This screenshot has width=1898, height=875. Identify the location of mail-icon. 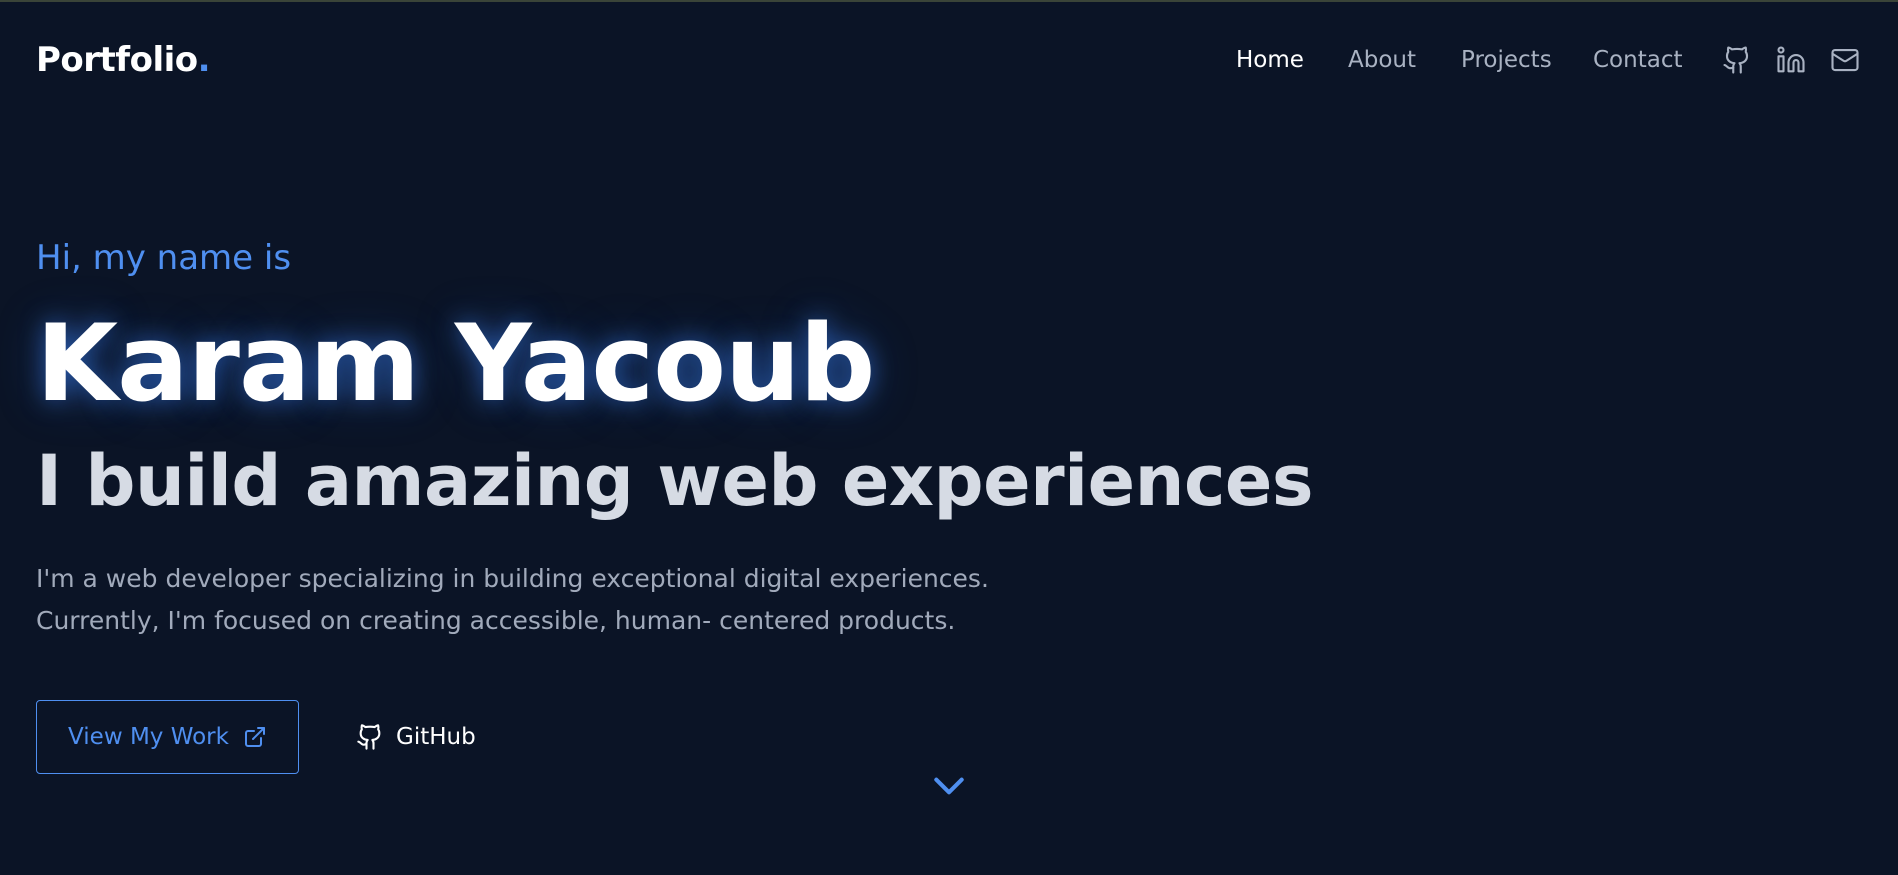
(1845, 60).